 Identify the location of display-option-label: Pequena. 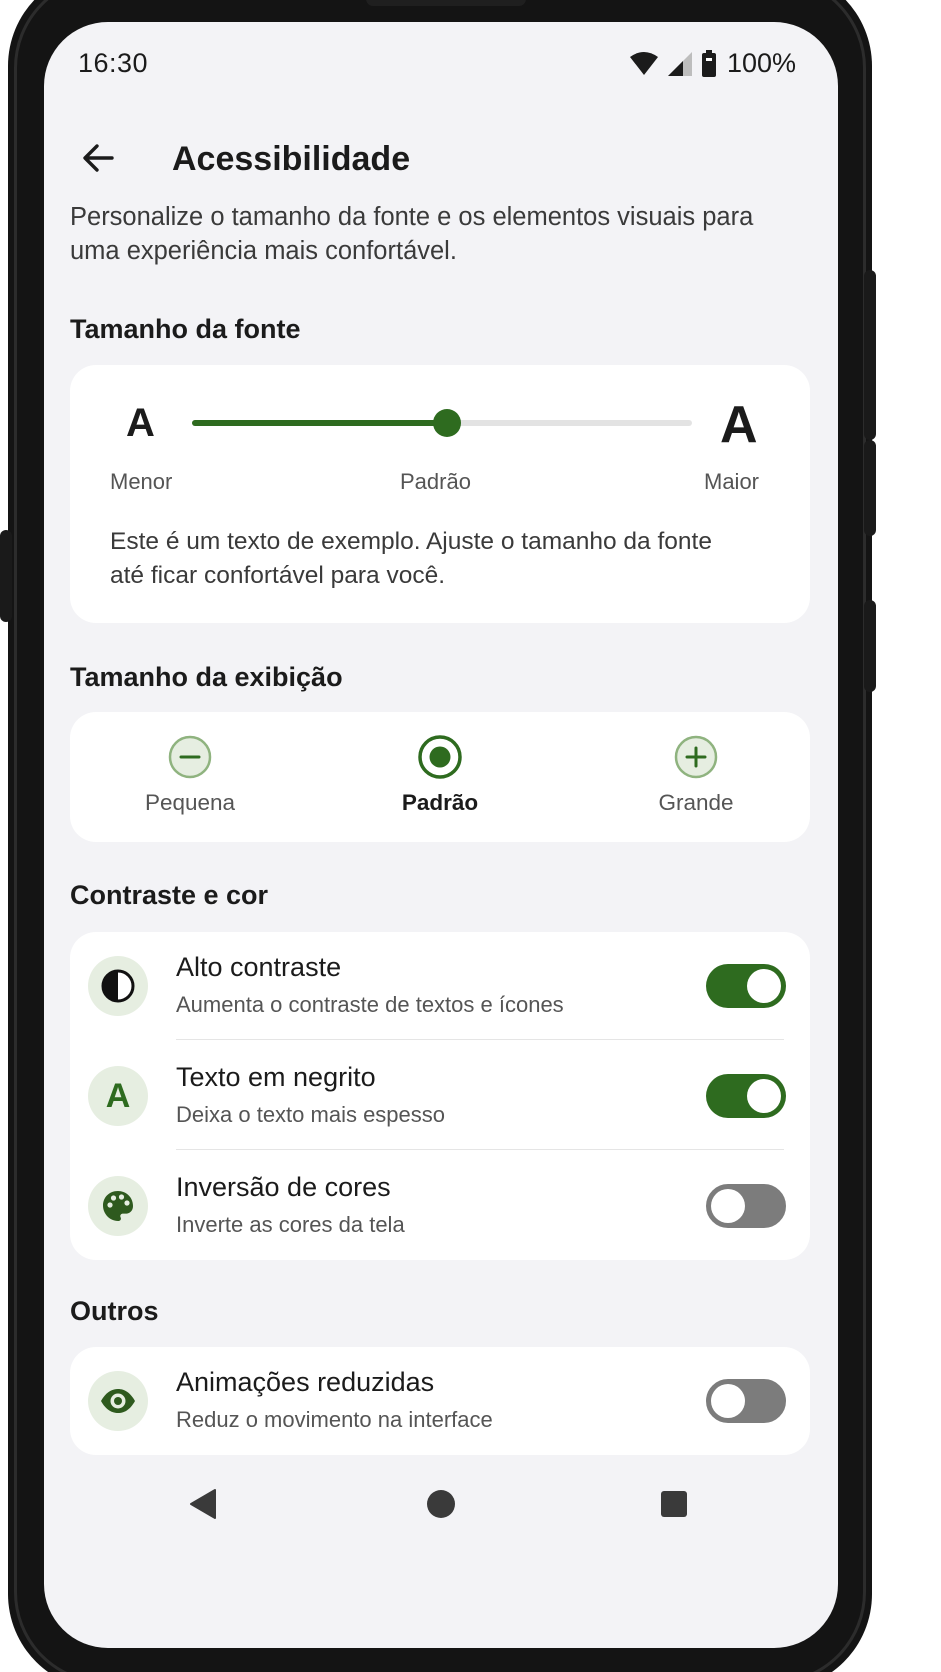
(190, 802).